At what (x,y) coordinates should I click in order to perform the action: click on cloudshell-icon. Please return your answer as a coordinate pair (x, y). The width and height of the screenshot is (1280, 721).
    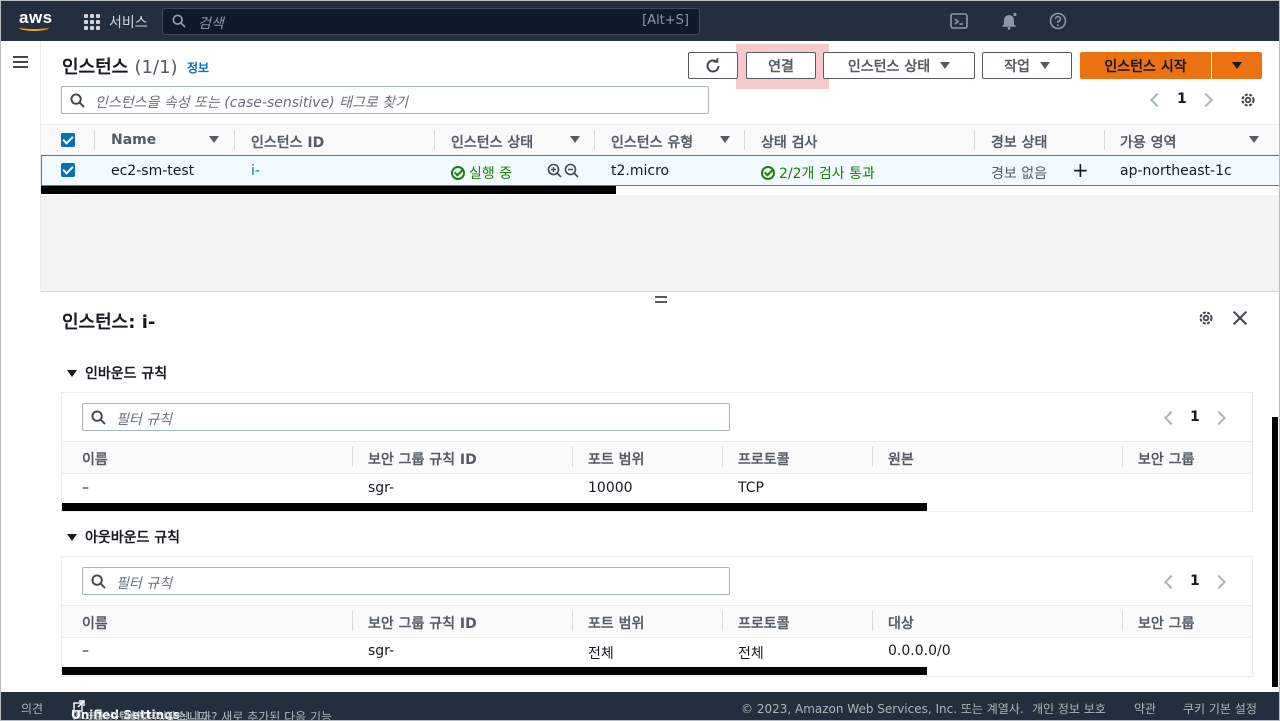
    Looking at the image, I should click on (959, 21).